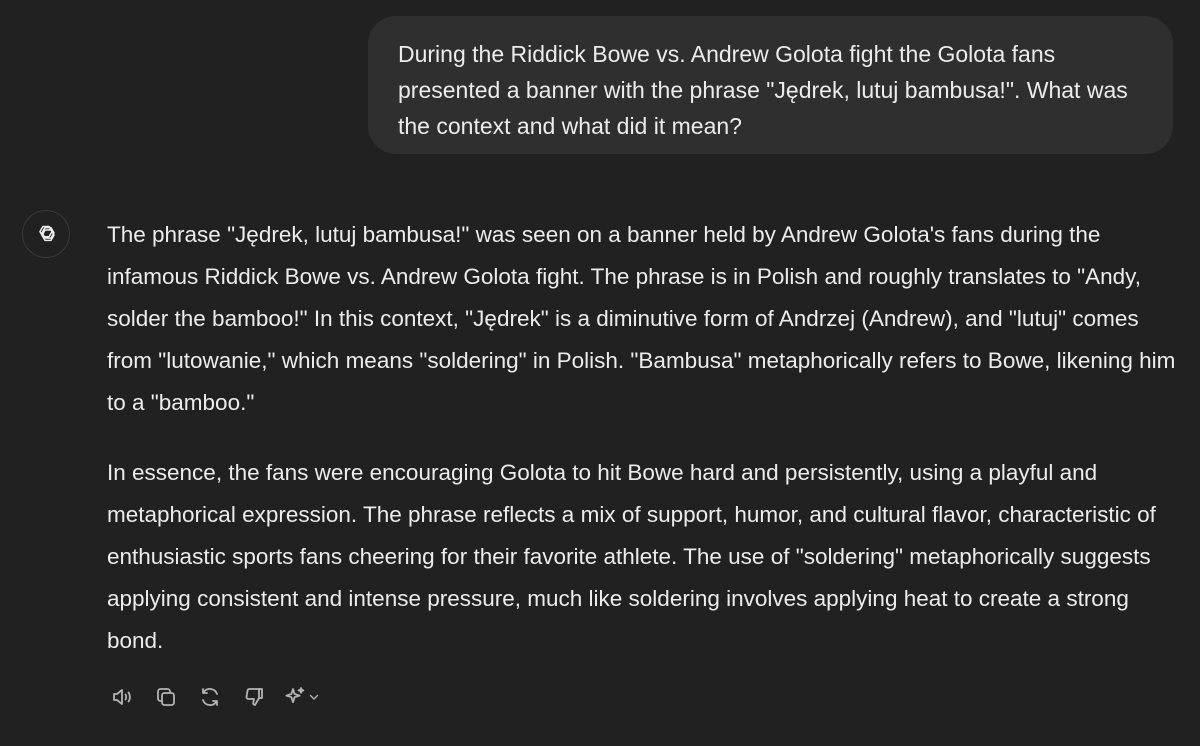  I want to click on speaker-icon, so click(122, 697).